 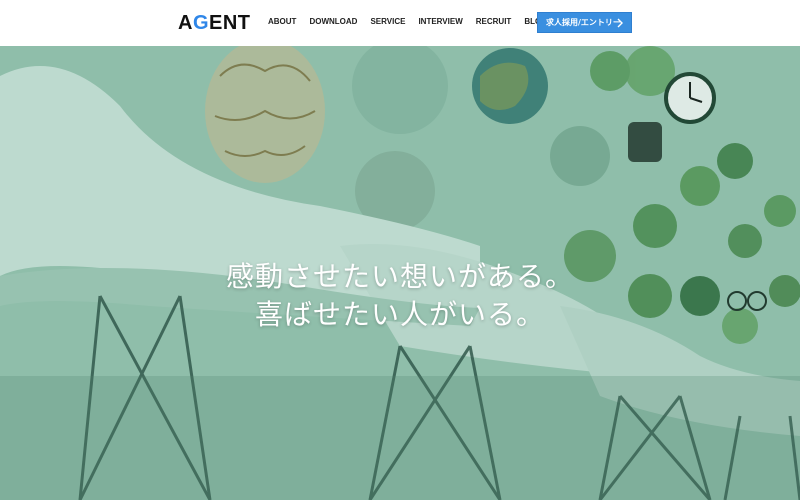 I want to click on nav-interview: INTERVIEW, so click(x=440, y=21).